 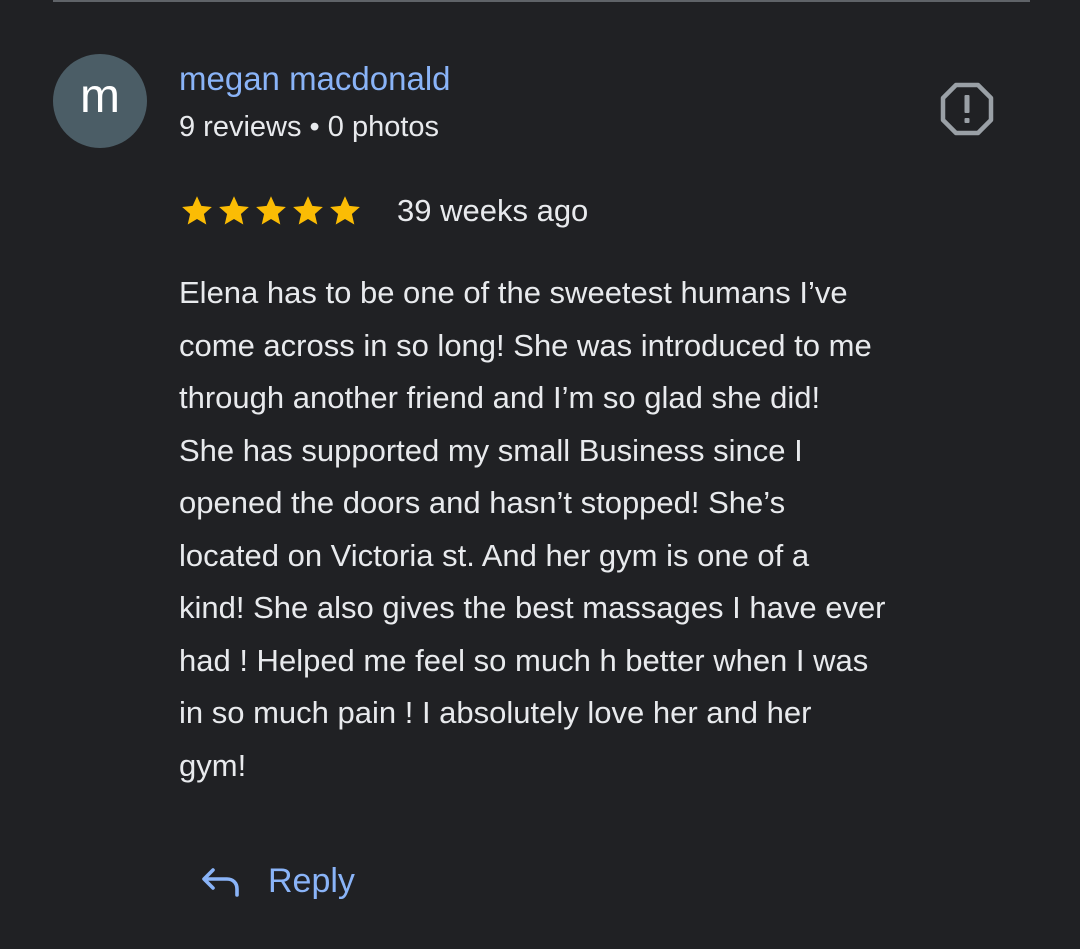 What do you see at coordinates (100, 96) in the screenshot?
I see `avatar-letter: m` at bounding box center [100, 96].